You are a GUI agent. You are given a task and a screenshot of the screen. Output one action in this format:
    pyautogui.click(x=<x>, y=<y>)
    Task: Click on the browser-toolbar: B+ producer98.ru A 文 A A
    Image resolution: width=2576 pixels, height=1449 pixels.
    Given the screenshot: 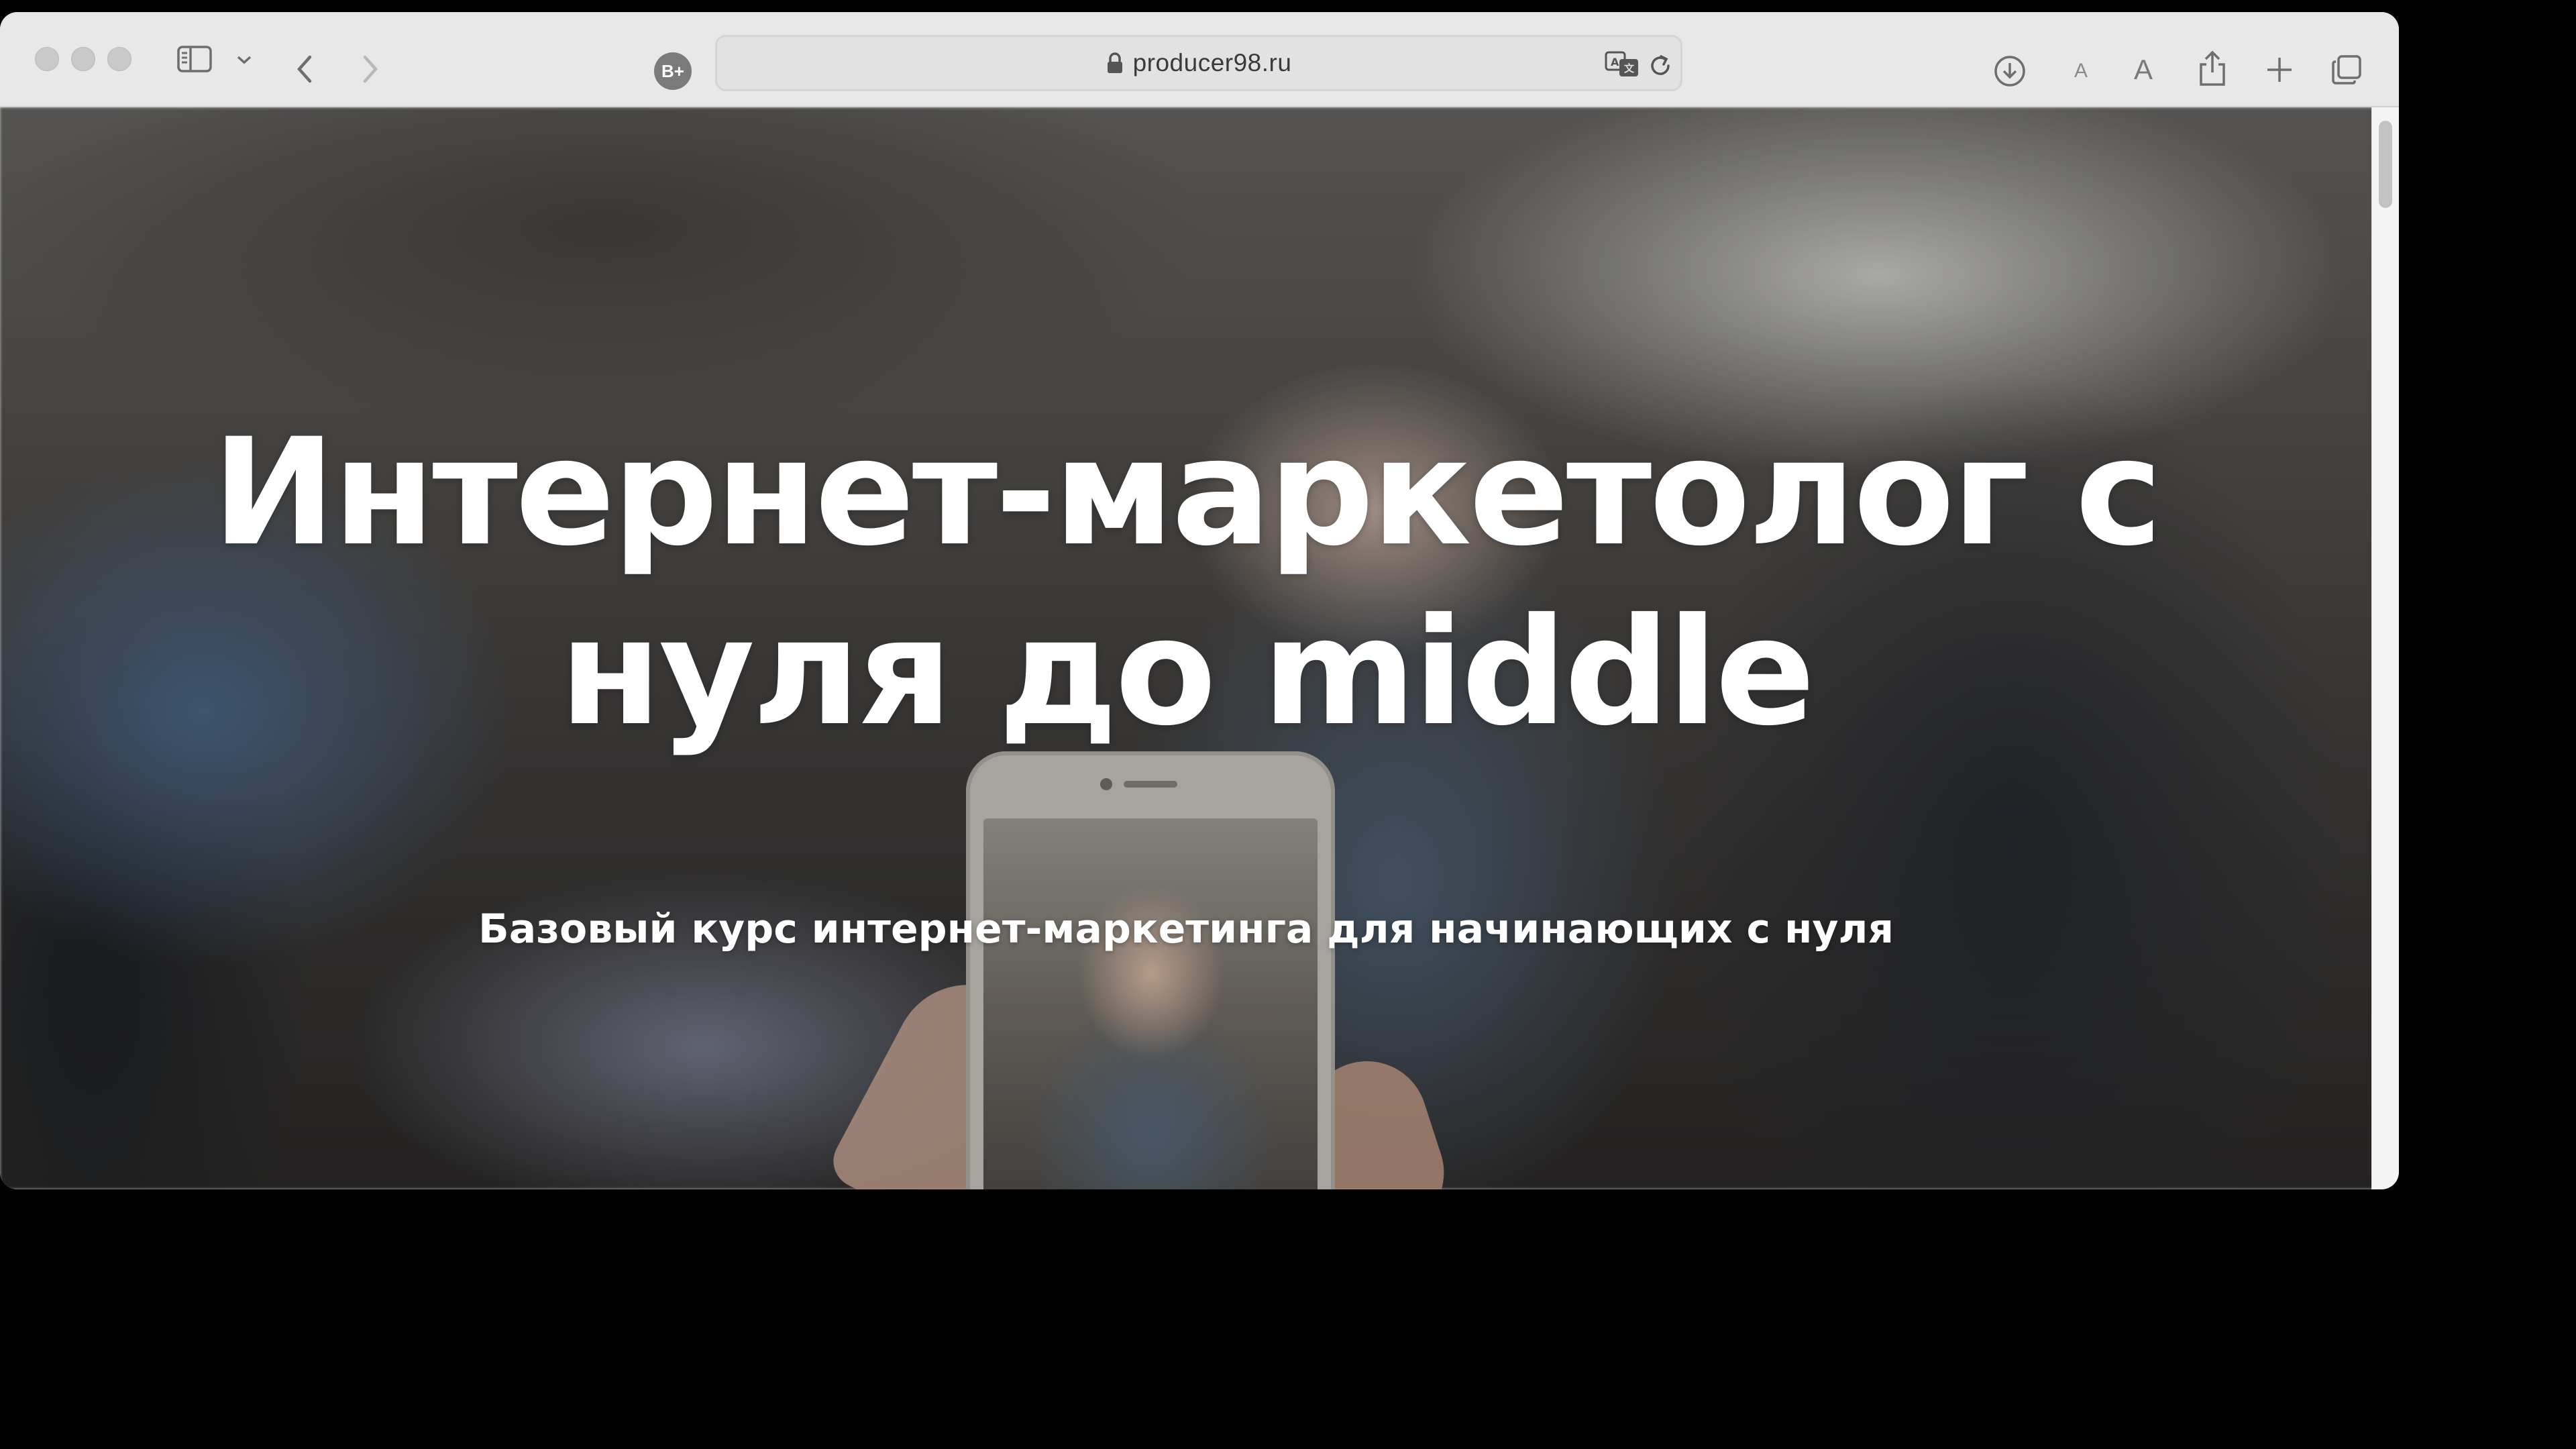 What is the action you would take?
    pyautogui.click(x=1199, y=59)
    